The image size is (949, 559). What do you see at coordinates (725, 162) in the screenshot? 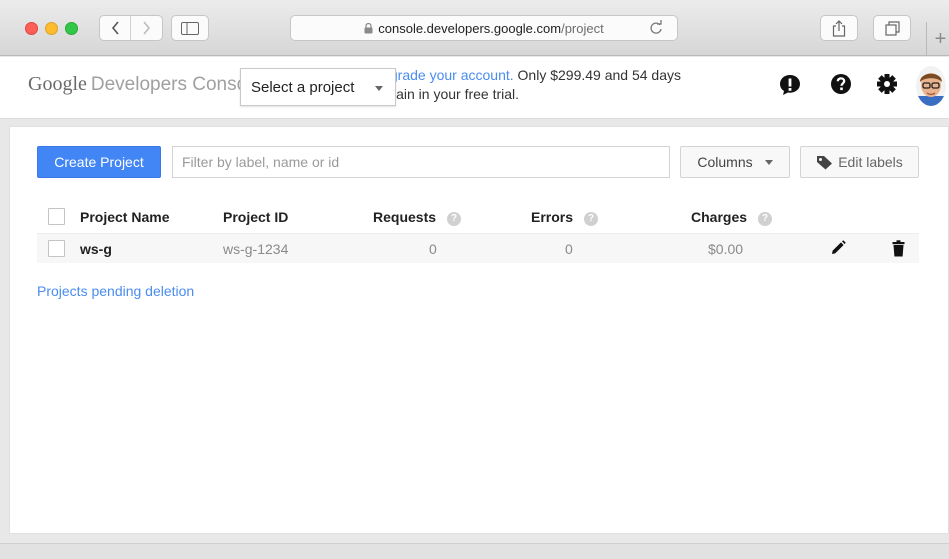
I see `columns-label: Columns` at bounding box center [725, 162].